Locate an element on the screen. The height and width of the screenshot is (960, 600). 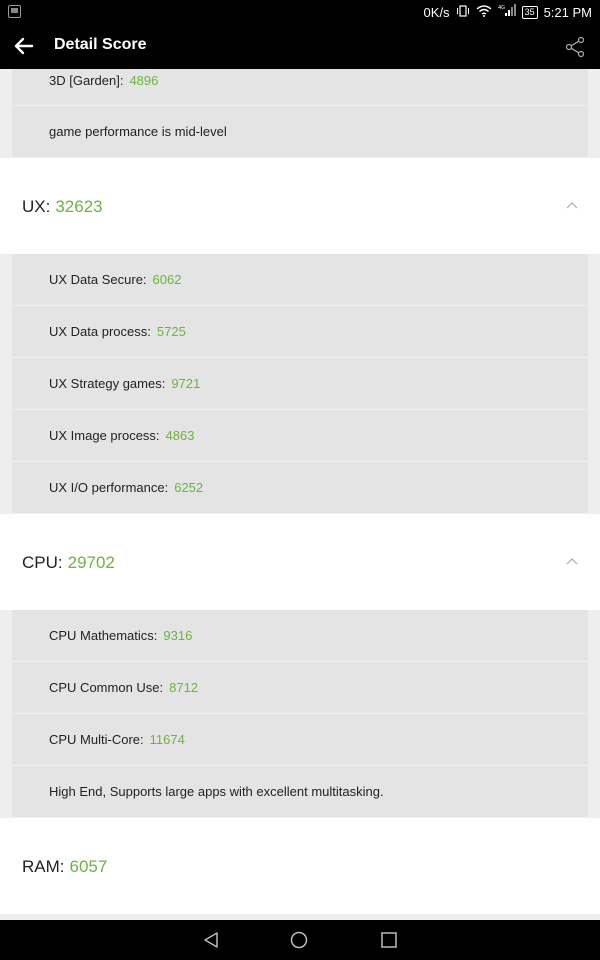
item-label: CPU Common Use: is located at coordinates (106, 687).